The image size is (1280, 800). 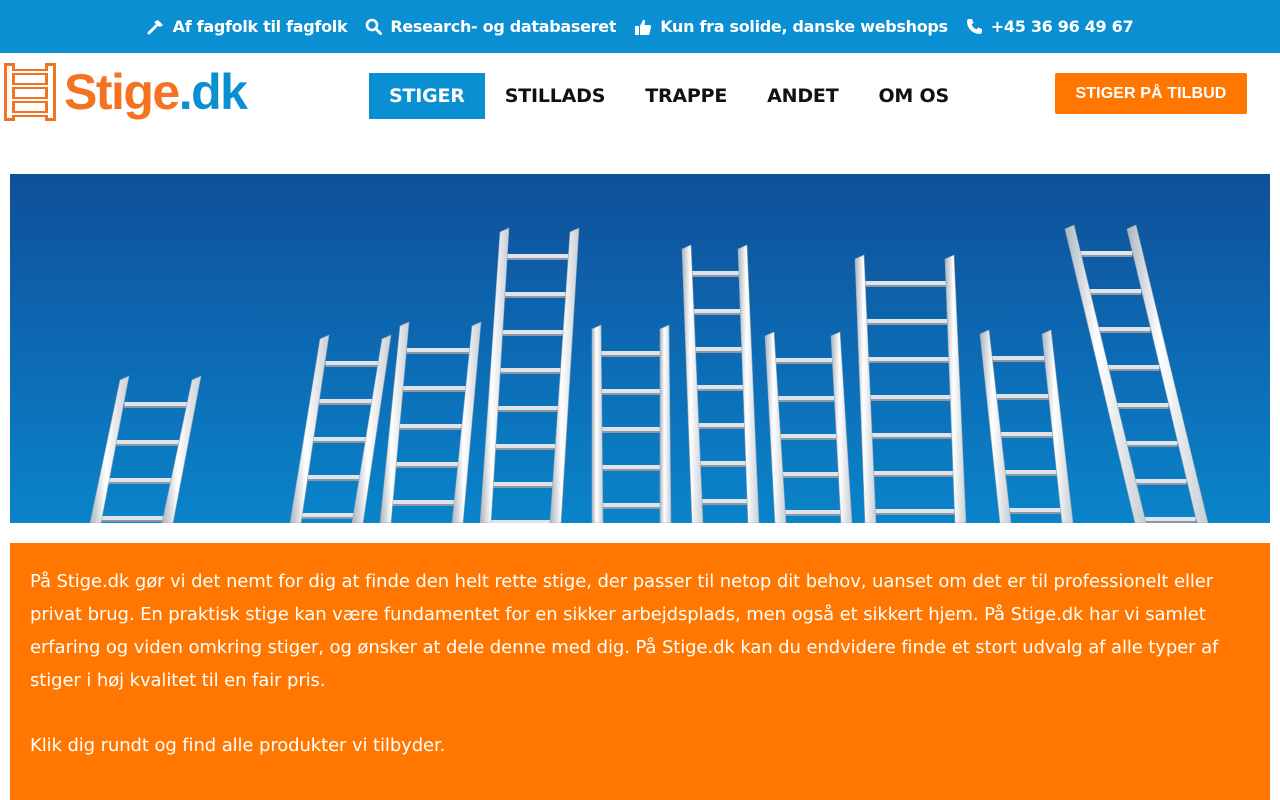 What do you see at coordinates (156, 27) in the screenshot?
I see `hammer-icon` at bounding box center [156, 27].